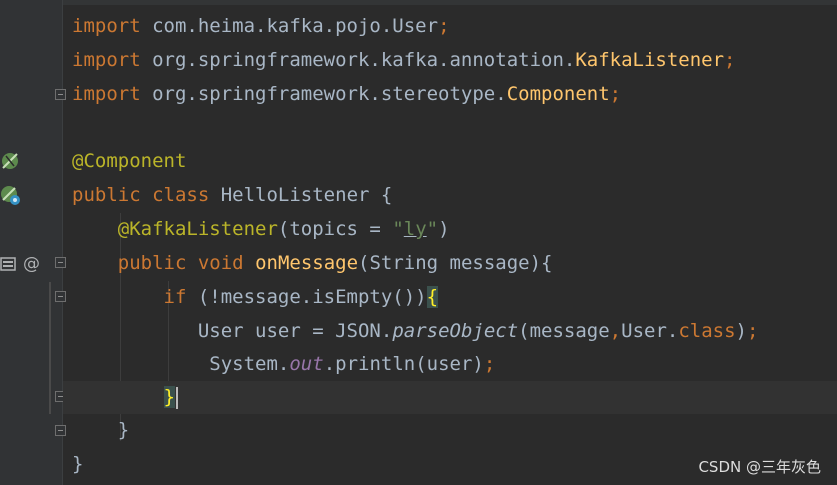  I want to click on package-path: org.springframework.kafka.annotation., so click(358, 60).